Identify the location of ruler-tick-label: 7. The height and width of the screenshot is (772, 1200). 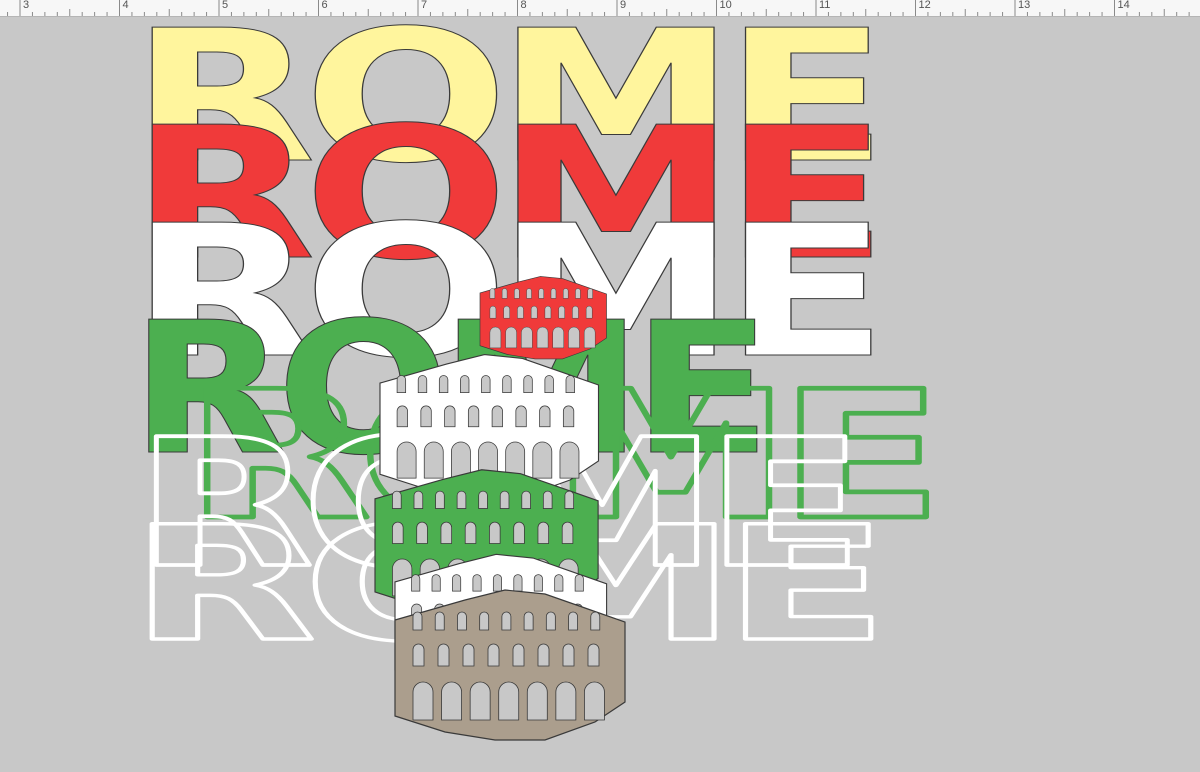
(424, 5).